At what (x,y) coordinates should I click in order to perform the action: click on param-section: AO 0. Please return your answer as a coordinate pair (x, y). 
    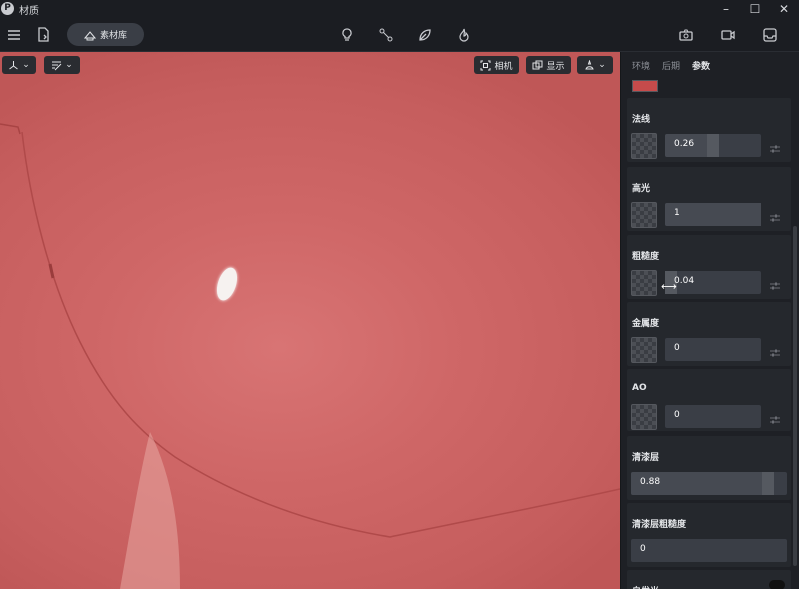
    Looking at the image, I should click on (709, 400).